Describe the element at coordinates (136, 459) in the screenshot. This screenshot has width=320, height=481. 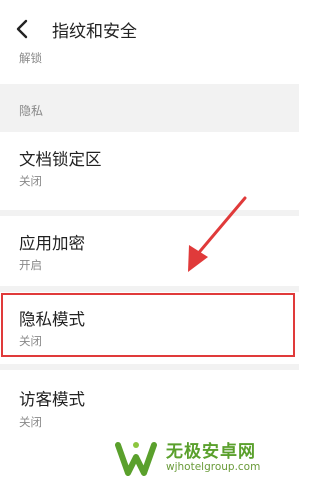
I see `w-logo-icon` at that location.